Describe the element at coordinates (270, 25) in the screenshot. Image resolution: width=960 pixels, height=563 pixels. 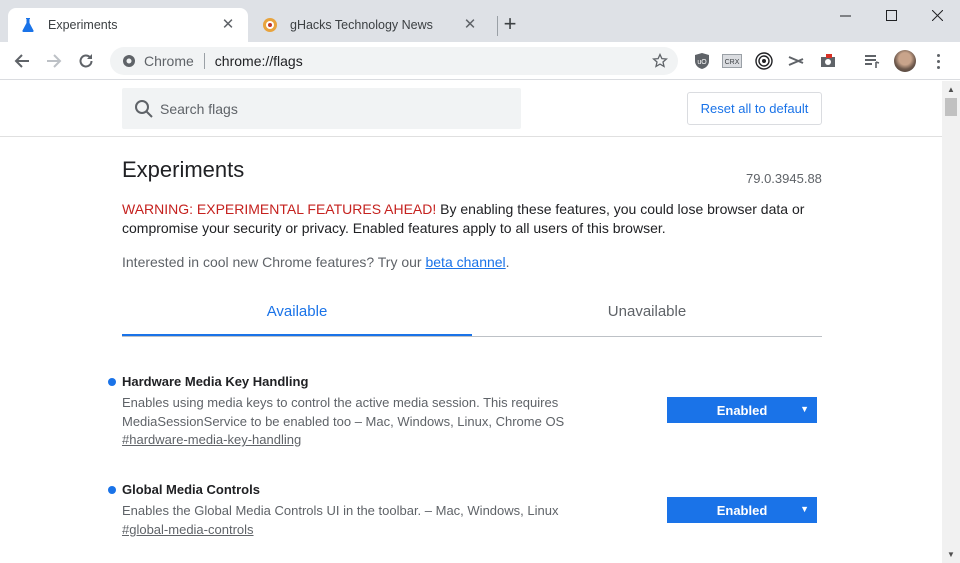
I see `ghacks-icon` at that location.